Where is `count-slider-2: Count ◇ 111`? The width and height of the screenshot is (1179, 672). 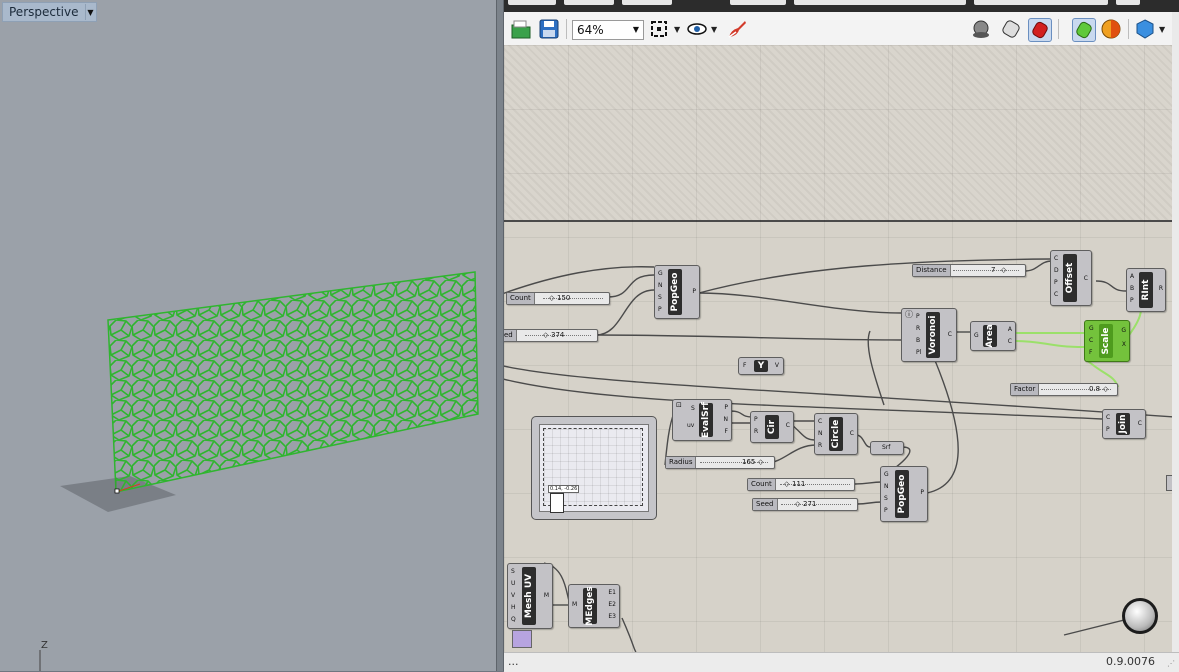
count-slider-2: Count ◇ 111 is located at coordinates (801, 484).